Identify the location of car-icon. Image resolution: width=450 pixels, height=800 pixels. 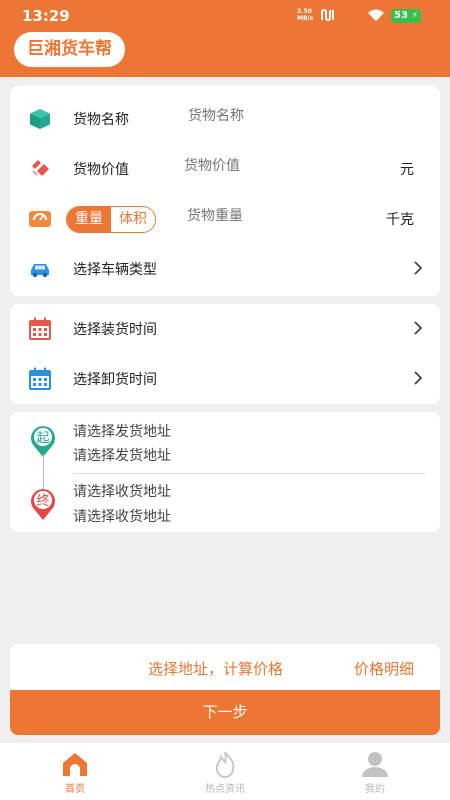
(40, 271).